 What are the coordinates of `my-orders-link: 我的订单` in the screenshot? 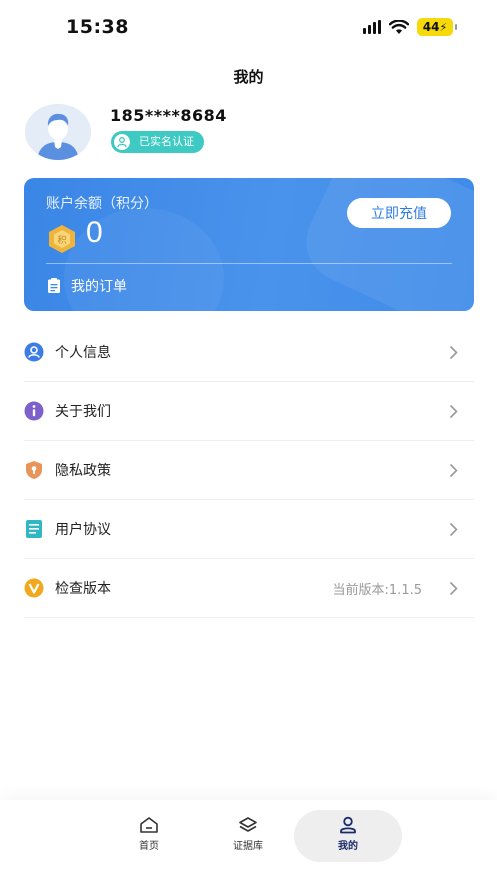 It's located at (87, 286).